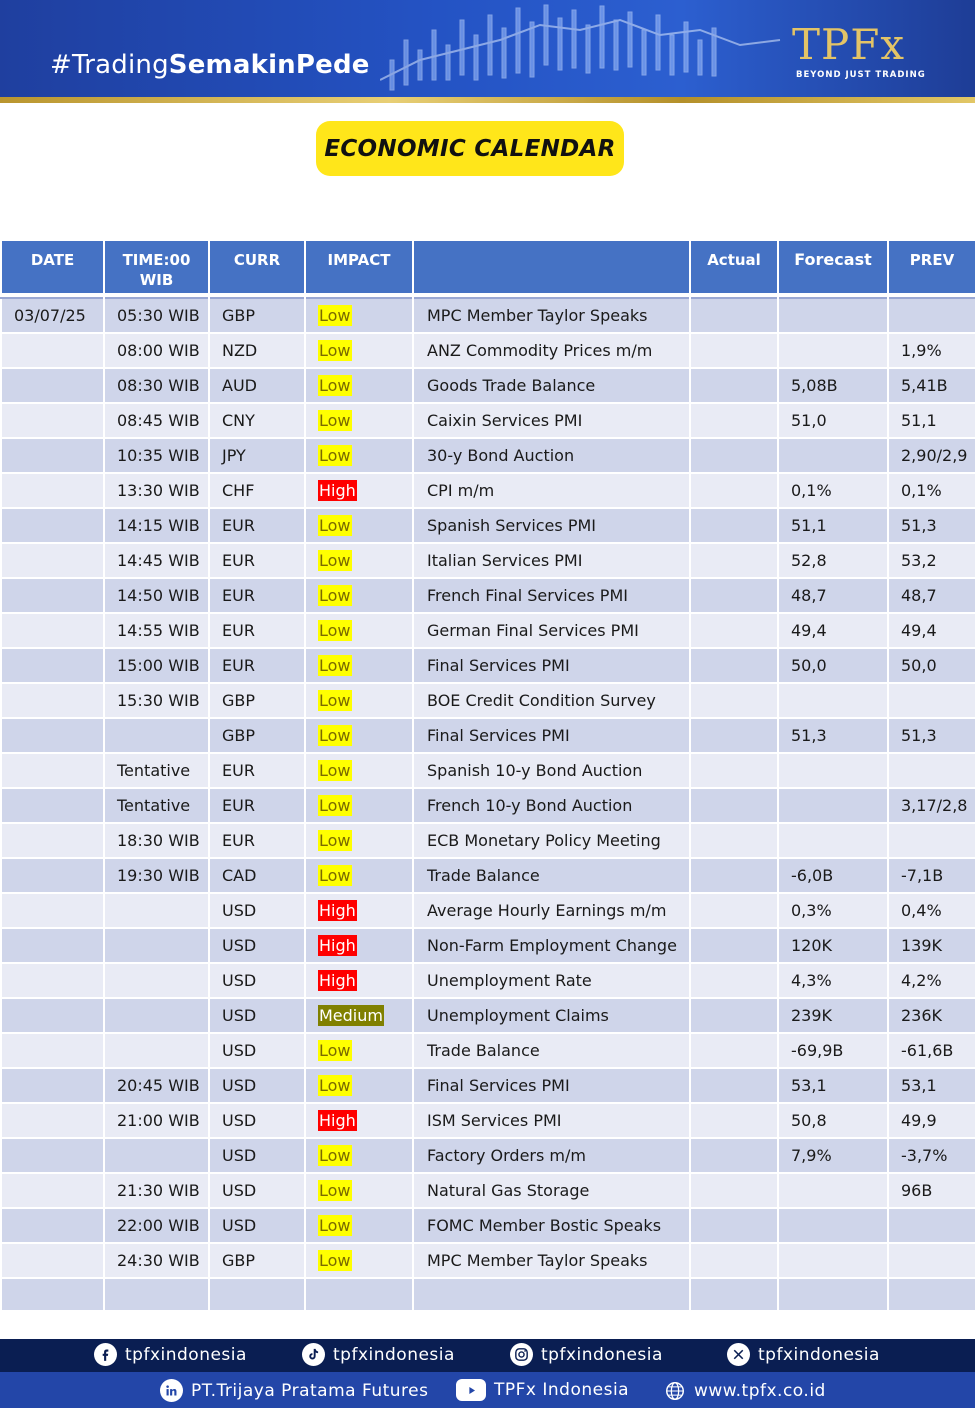  What do you see at coordinates (313, 1354) in the screenshot?
I see `tiktok-icon` at bounding box center [313, 1354].